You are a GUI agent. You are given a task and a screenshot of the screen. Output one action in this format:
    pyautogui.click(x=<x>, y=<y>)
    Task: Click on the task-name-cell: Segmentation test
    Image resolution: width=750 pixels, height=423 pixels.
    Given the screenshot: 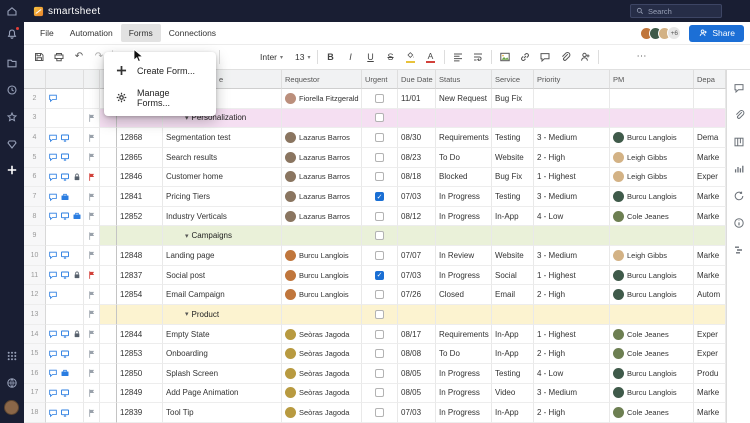 What is the action you would take?
    pyautogui.click(x=222, y=138)
    